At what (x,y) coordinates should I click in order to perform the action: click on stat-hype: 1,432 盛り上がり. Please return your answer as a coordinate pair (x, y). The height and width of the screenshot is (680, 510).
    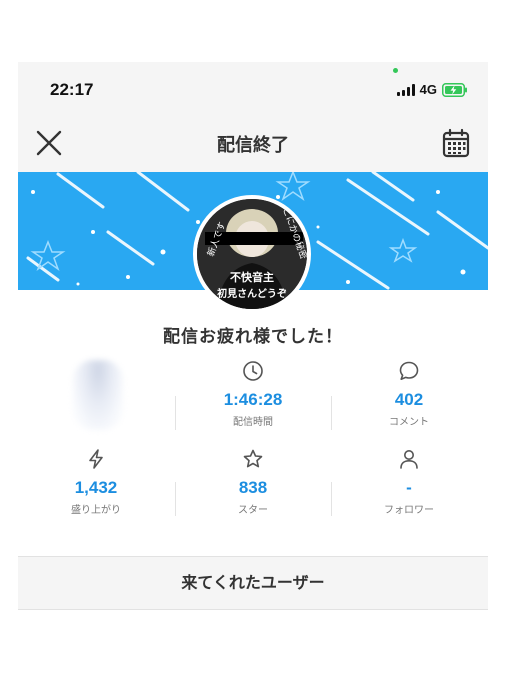
    Looking at the image, I should click on (96, 482).